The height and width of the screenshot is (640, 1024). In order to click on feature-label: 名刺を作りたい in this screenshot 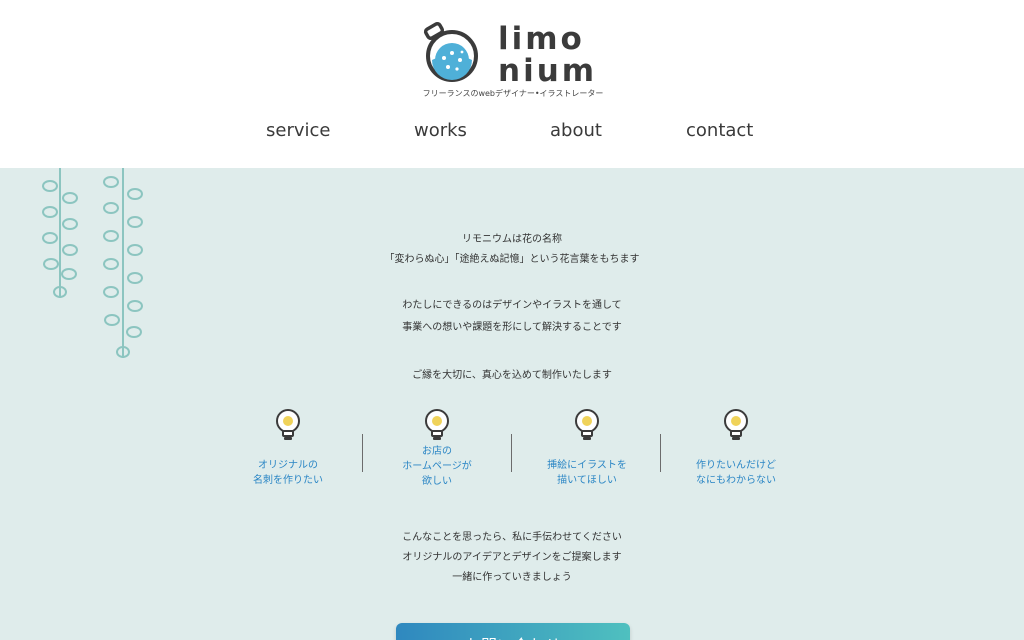, I will do `click(288, 480)`.